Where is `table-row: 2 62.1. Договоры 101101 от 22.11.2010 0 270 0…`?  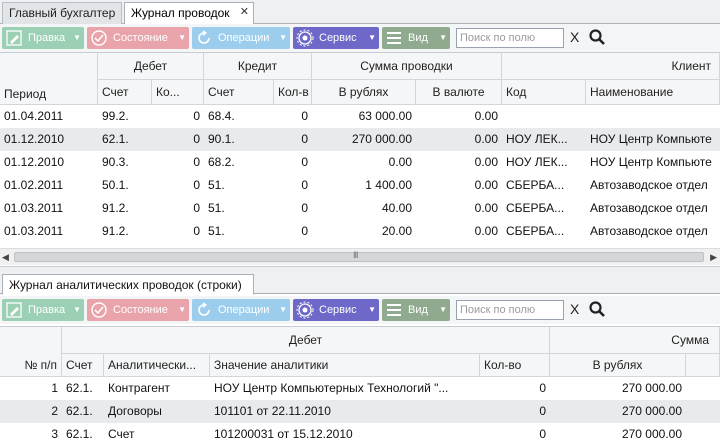 table-row: 2 62.1. Договоры 101101 от 22.11.2010 0 270 0… is located at coordinates (360, 411).